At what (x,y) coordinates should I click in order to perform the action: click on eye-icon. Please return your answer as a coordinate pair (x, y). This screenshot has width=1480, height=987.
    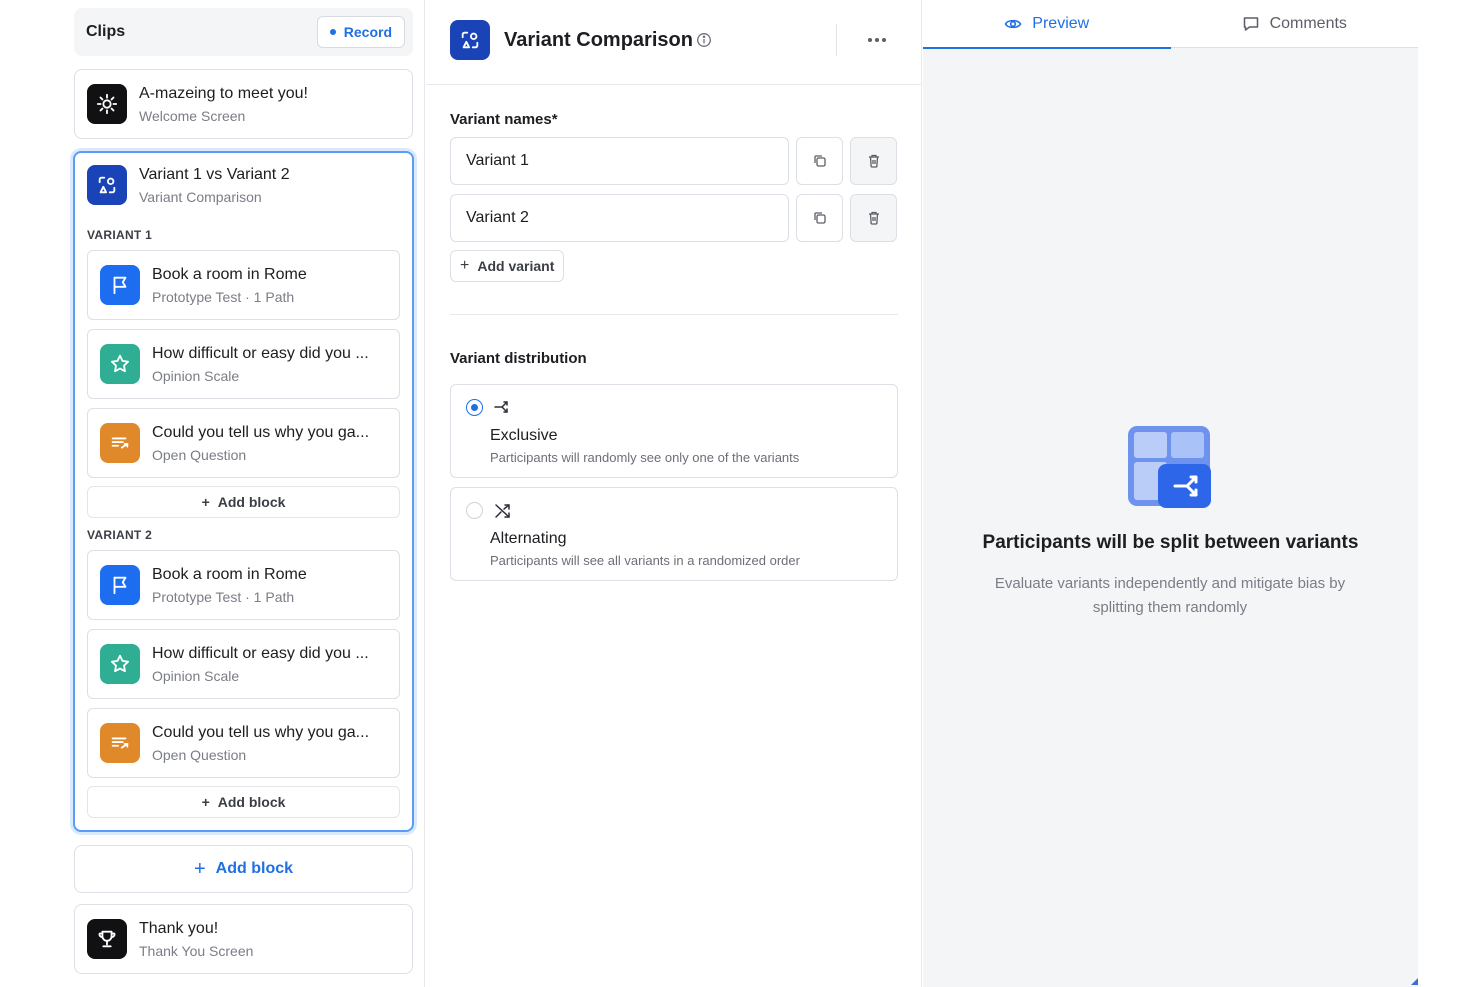
    Looking at the image, I should click on (1013, 24).